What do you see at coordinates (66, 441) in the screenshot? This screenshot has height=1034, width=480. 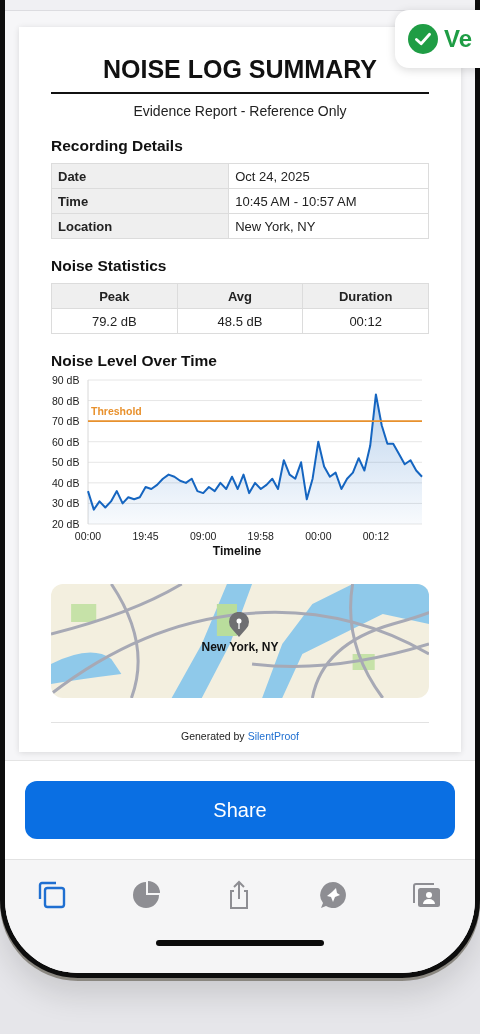 I see `y-tick-label: 60 dB` at bounding box center [66, 441].